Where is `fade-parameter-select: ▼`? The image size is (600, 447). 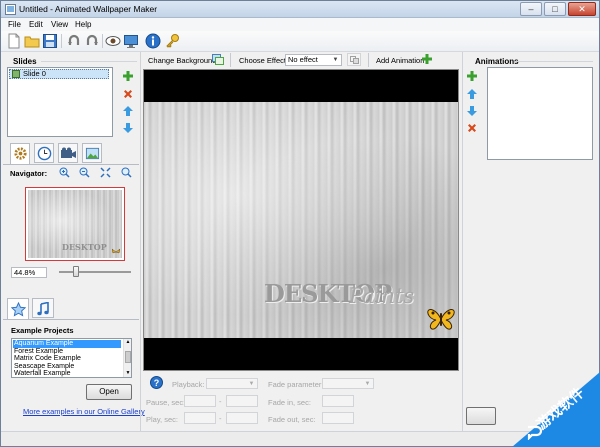
fade-parameter-select: ▼ is located at coordinates (348, 383).